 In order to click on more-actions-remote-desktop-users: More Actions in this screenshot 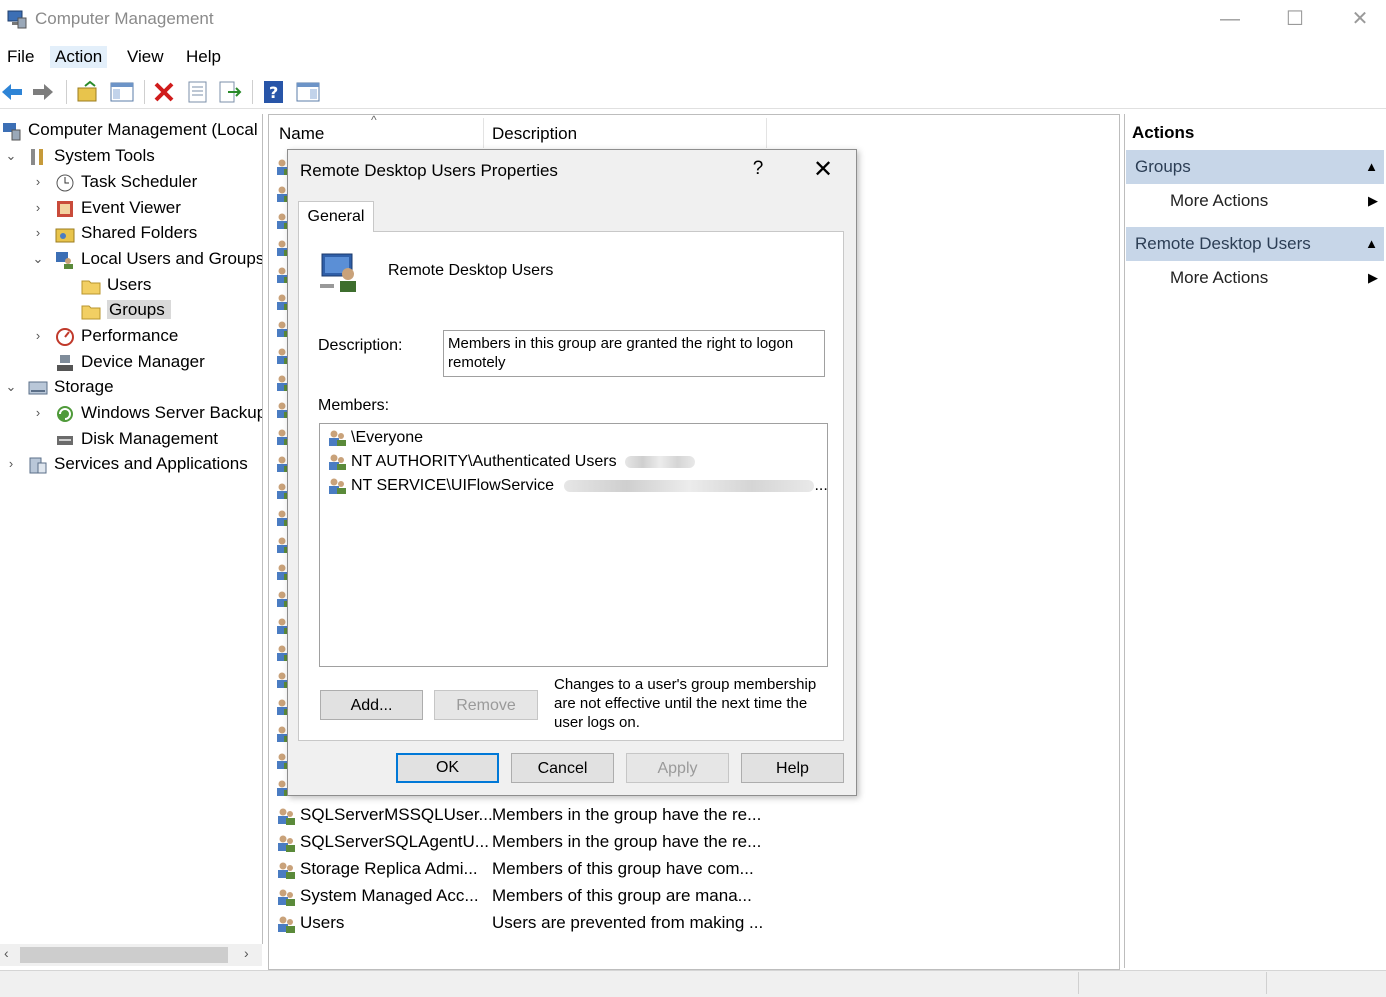, I will do `click(1219, 278)`.